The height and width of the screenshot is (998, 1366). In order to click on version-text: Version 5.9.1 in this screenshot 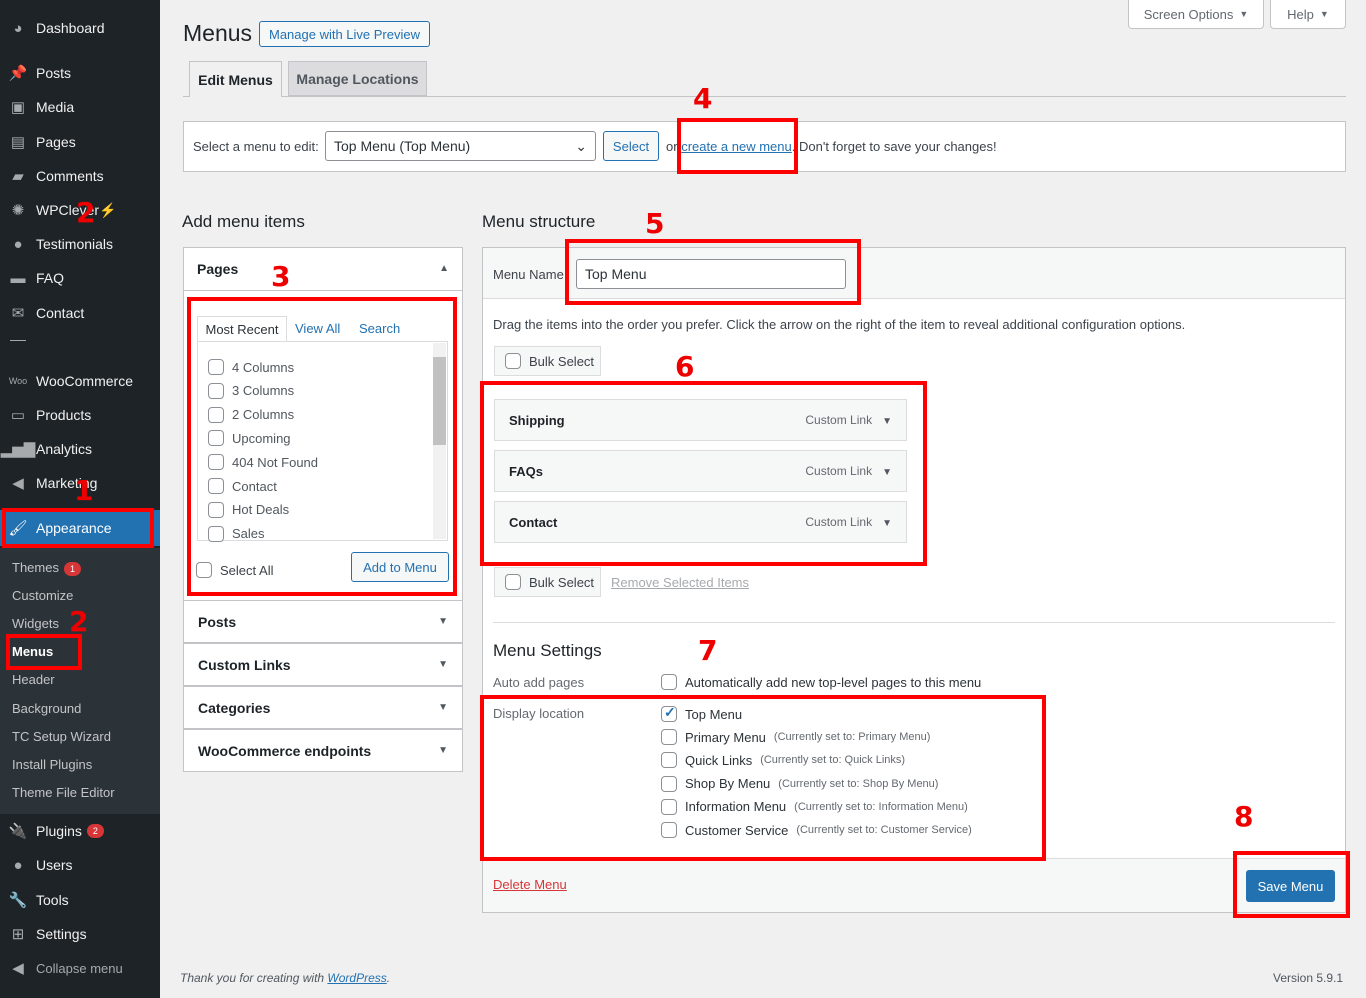, I will do `click(1308, 978)`.